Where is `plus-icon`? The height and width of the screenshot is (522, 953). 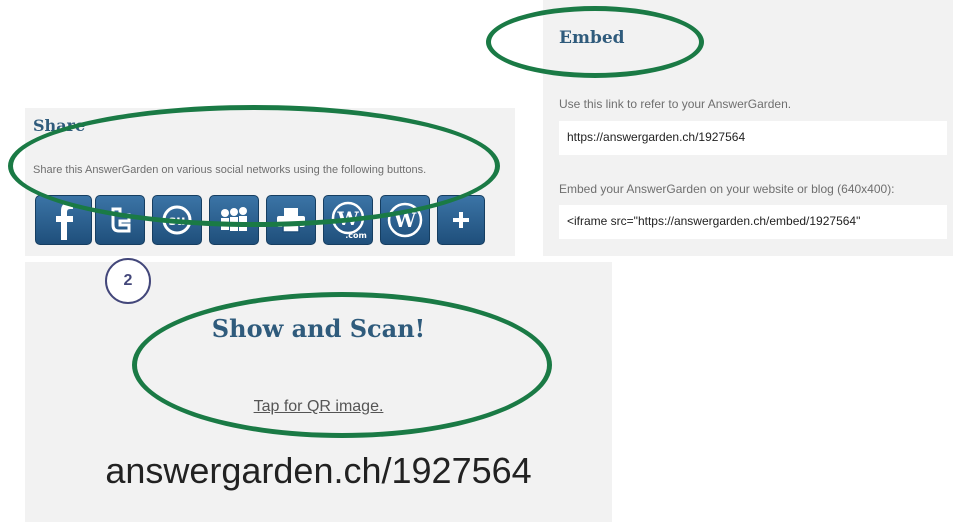
plus-icon is located at coordinates (461, 220).